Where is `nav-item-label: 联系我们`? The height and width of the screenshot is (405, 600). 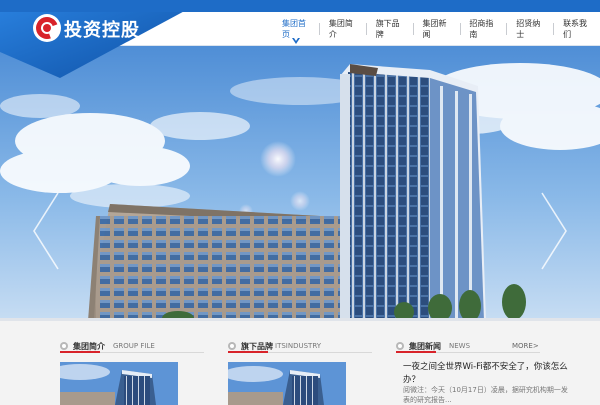 nav-item-label: 联系我们 is located at coordinates (575, 29).